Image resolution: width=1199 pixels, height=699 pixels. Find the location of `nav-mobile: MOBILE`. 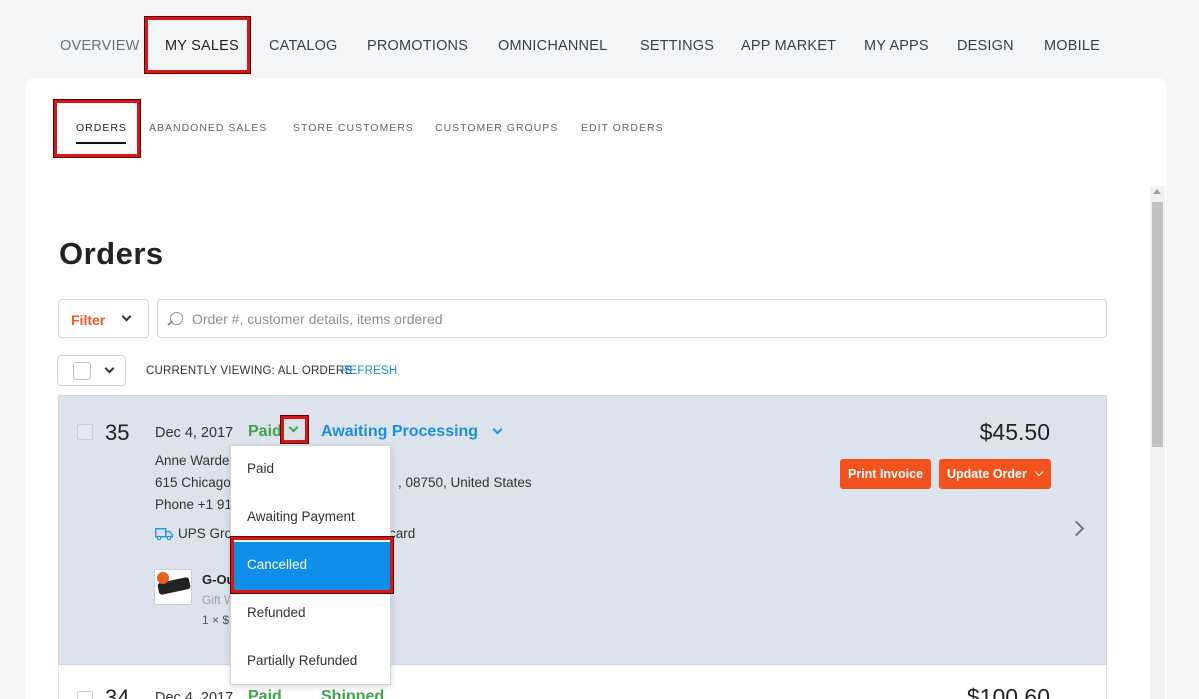

nav-mobile: MOBILE is located at coordinates (1072, 46).